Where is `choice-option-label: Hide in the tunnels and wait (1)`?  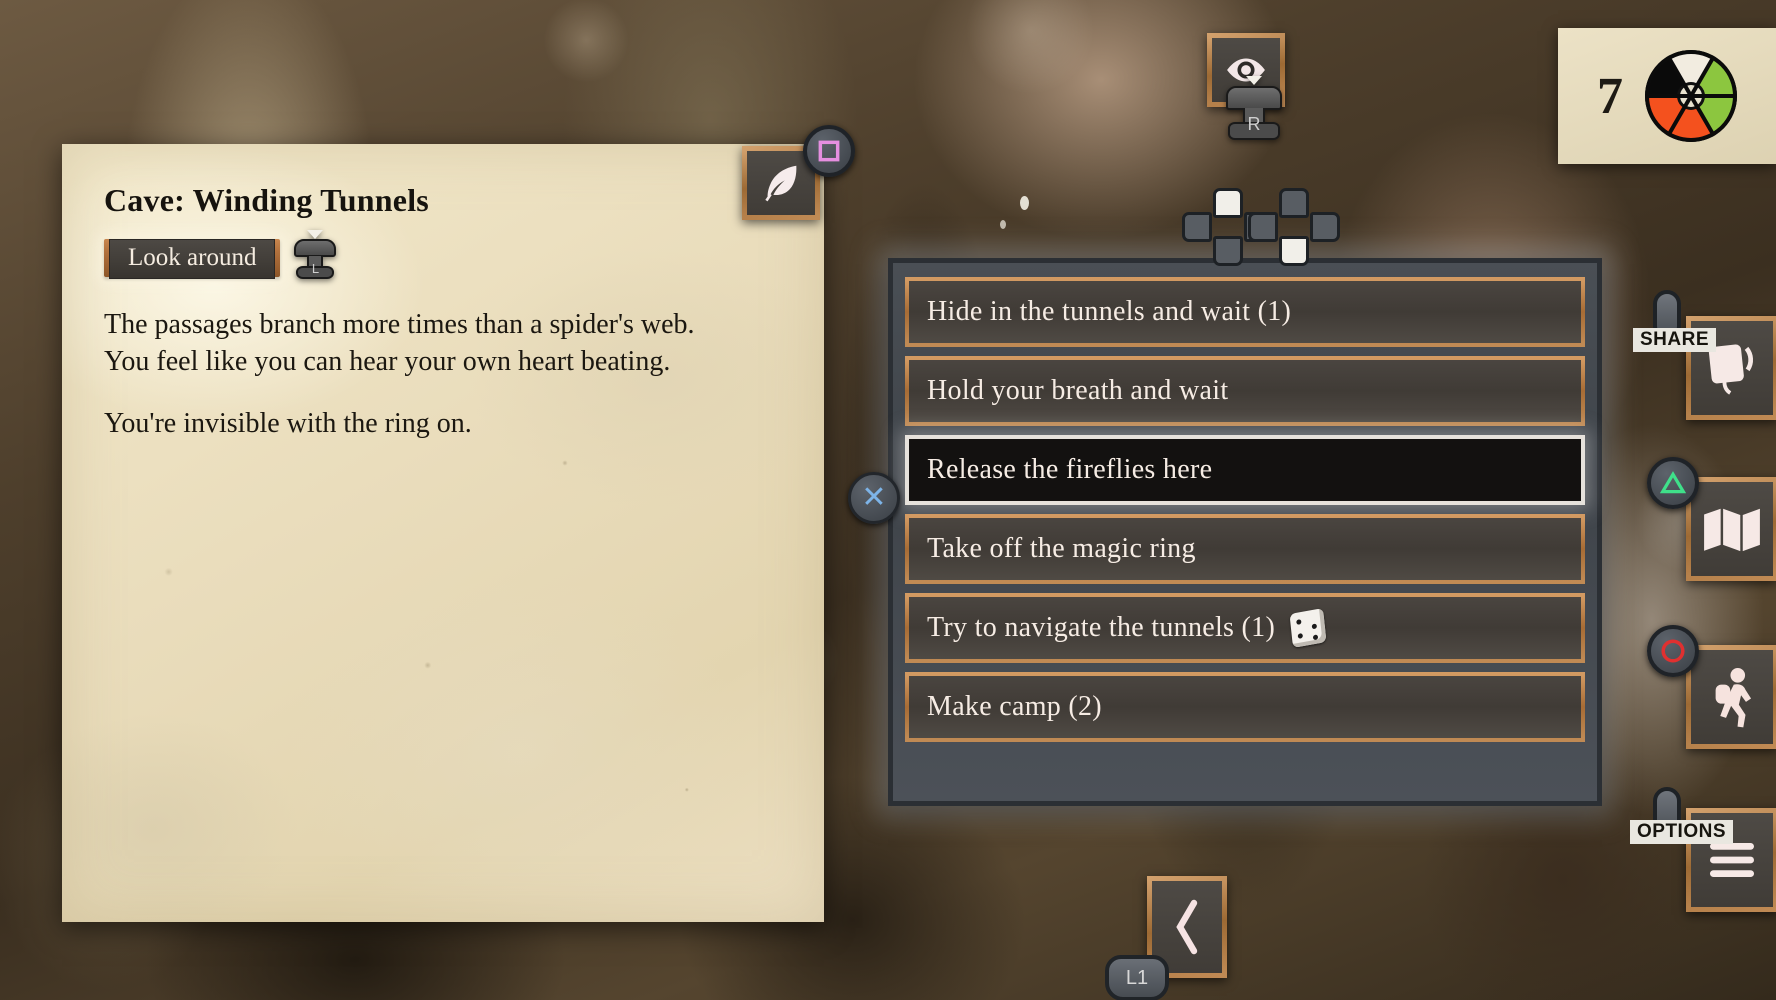 choice-option-label: Hide in the tunnels and wait (1) is located at coordinates (1109, 311).